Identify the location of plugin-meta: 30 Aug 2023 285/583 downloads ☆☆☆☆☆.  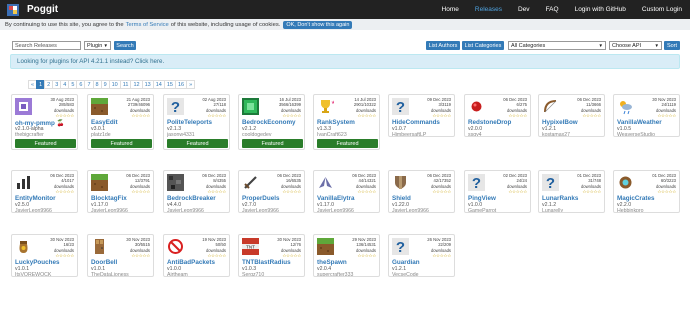
(52, 107).